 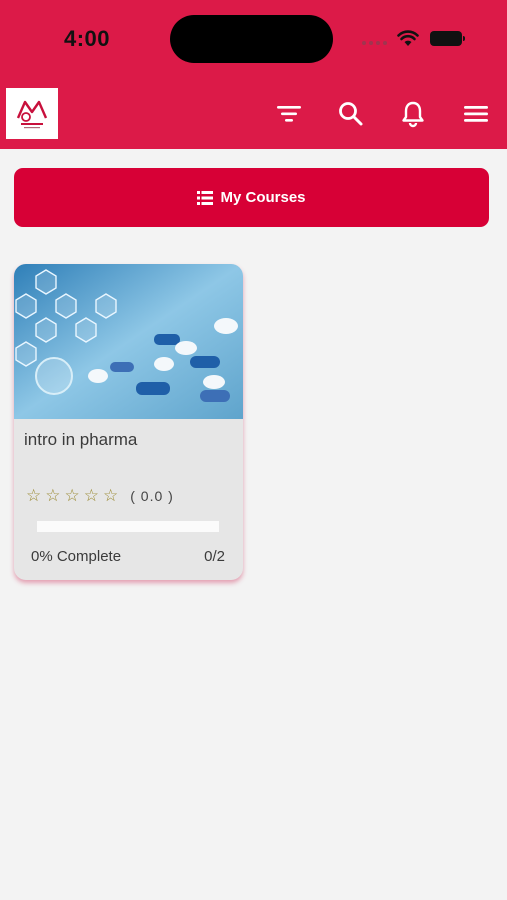 I want to click on star-rating: ☆ ☆ ☆ ☆ ☆ ( 0.0 ), so click(x=100, y=496).